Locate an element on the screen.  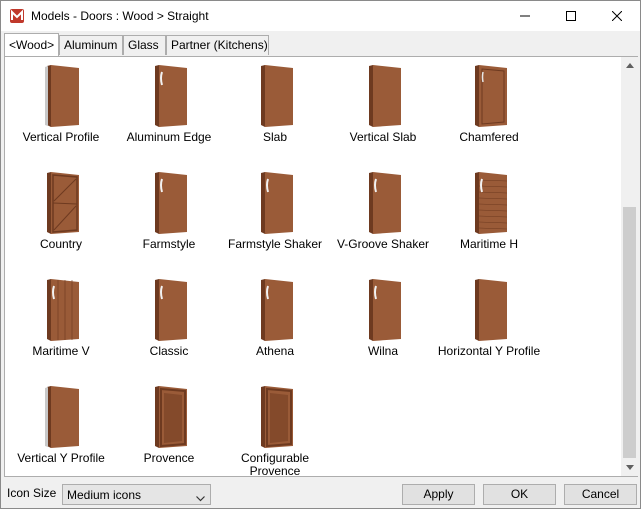
model-item-v-groove-shaker: V-Groove Shaker is located at coordinates (383, 221).